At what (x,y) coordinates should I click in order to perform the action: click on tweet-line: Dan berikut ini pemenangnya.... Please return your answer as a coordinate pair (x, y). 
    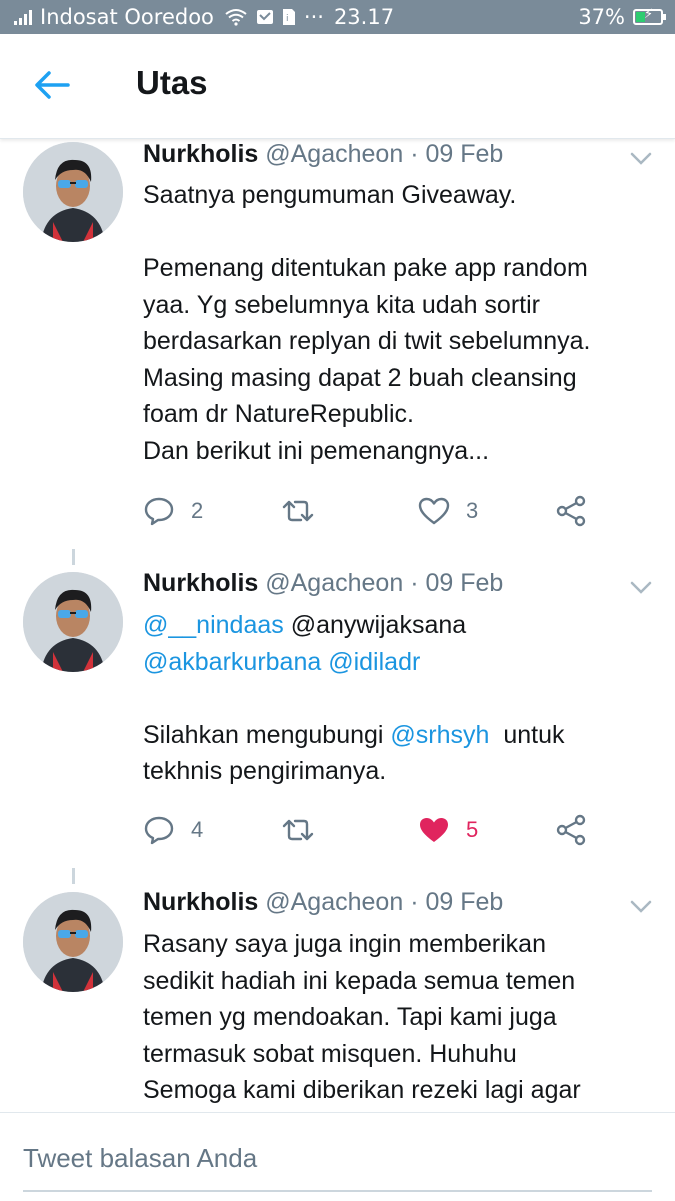
    Looking at the image, I should click on (316, 450).